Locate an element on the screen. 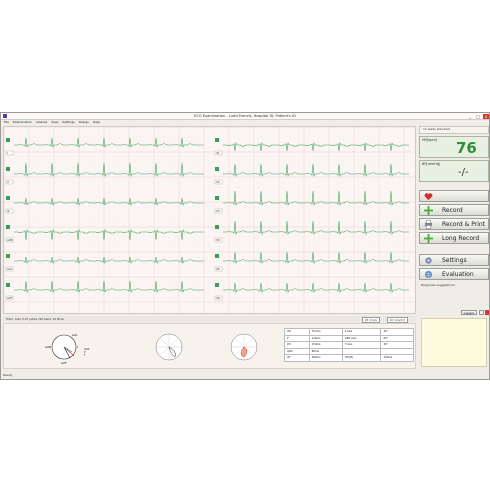 This screenshot has height=490, width=490. leads-label: 12 leads standard is located at coordinates (437, 129).